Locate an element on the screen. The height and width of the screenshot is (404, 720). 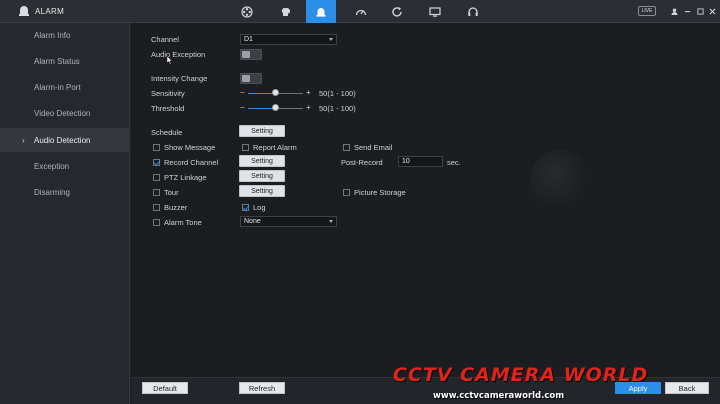
sidebar-item-label: Exception is located at coordinates (52, 166).